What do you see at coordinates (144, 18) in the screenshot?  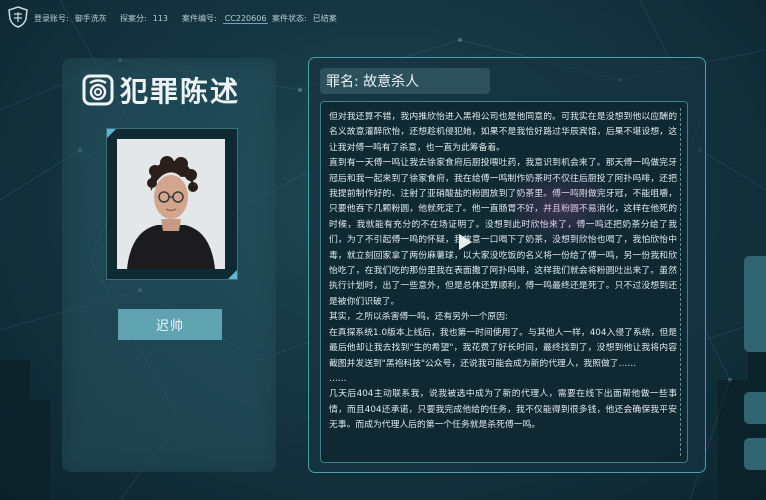 I see `detective-score: 探案分: 113` at bounding box center [144, 18].